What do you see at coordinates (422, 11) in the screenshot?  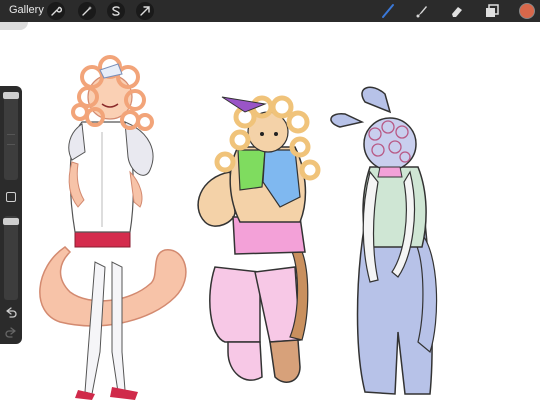 I see `smudge-icon` at bounding box center [422, 11].